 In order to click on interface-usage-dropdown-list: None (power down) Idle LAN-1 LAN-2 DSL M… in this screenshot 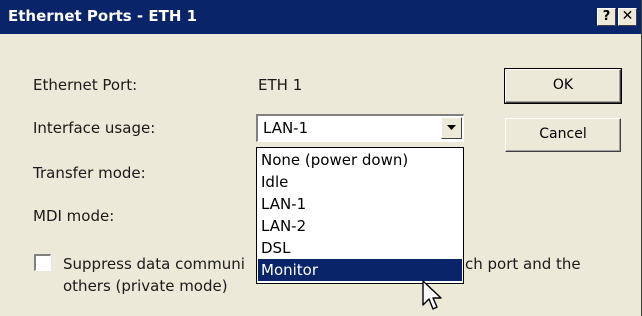, I will do `click(360, 215)`.